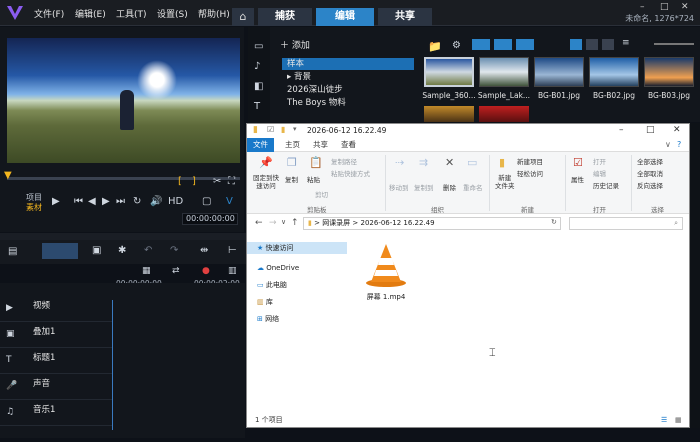 This screenshot has height=442, width=700. I want to click on audio-filter-icon, so click(525, 44).